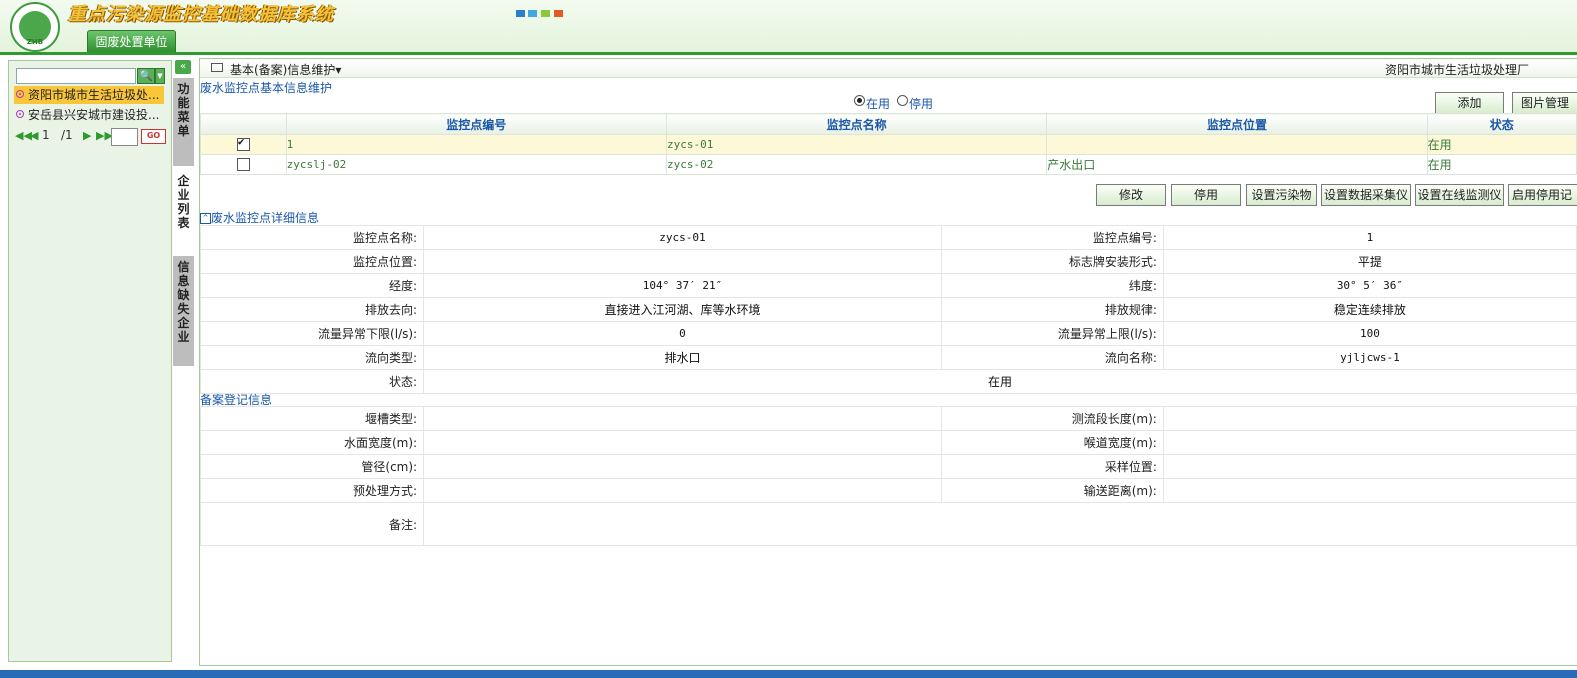 The image size is (1577, 678). Describe the element at coordinates (1369, 261) in the screenshot. I see `value-sign-type: 平提` at that location.